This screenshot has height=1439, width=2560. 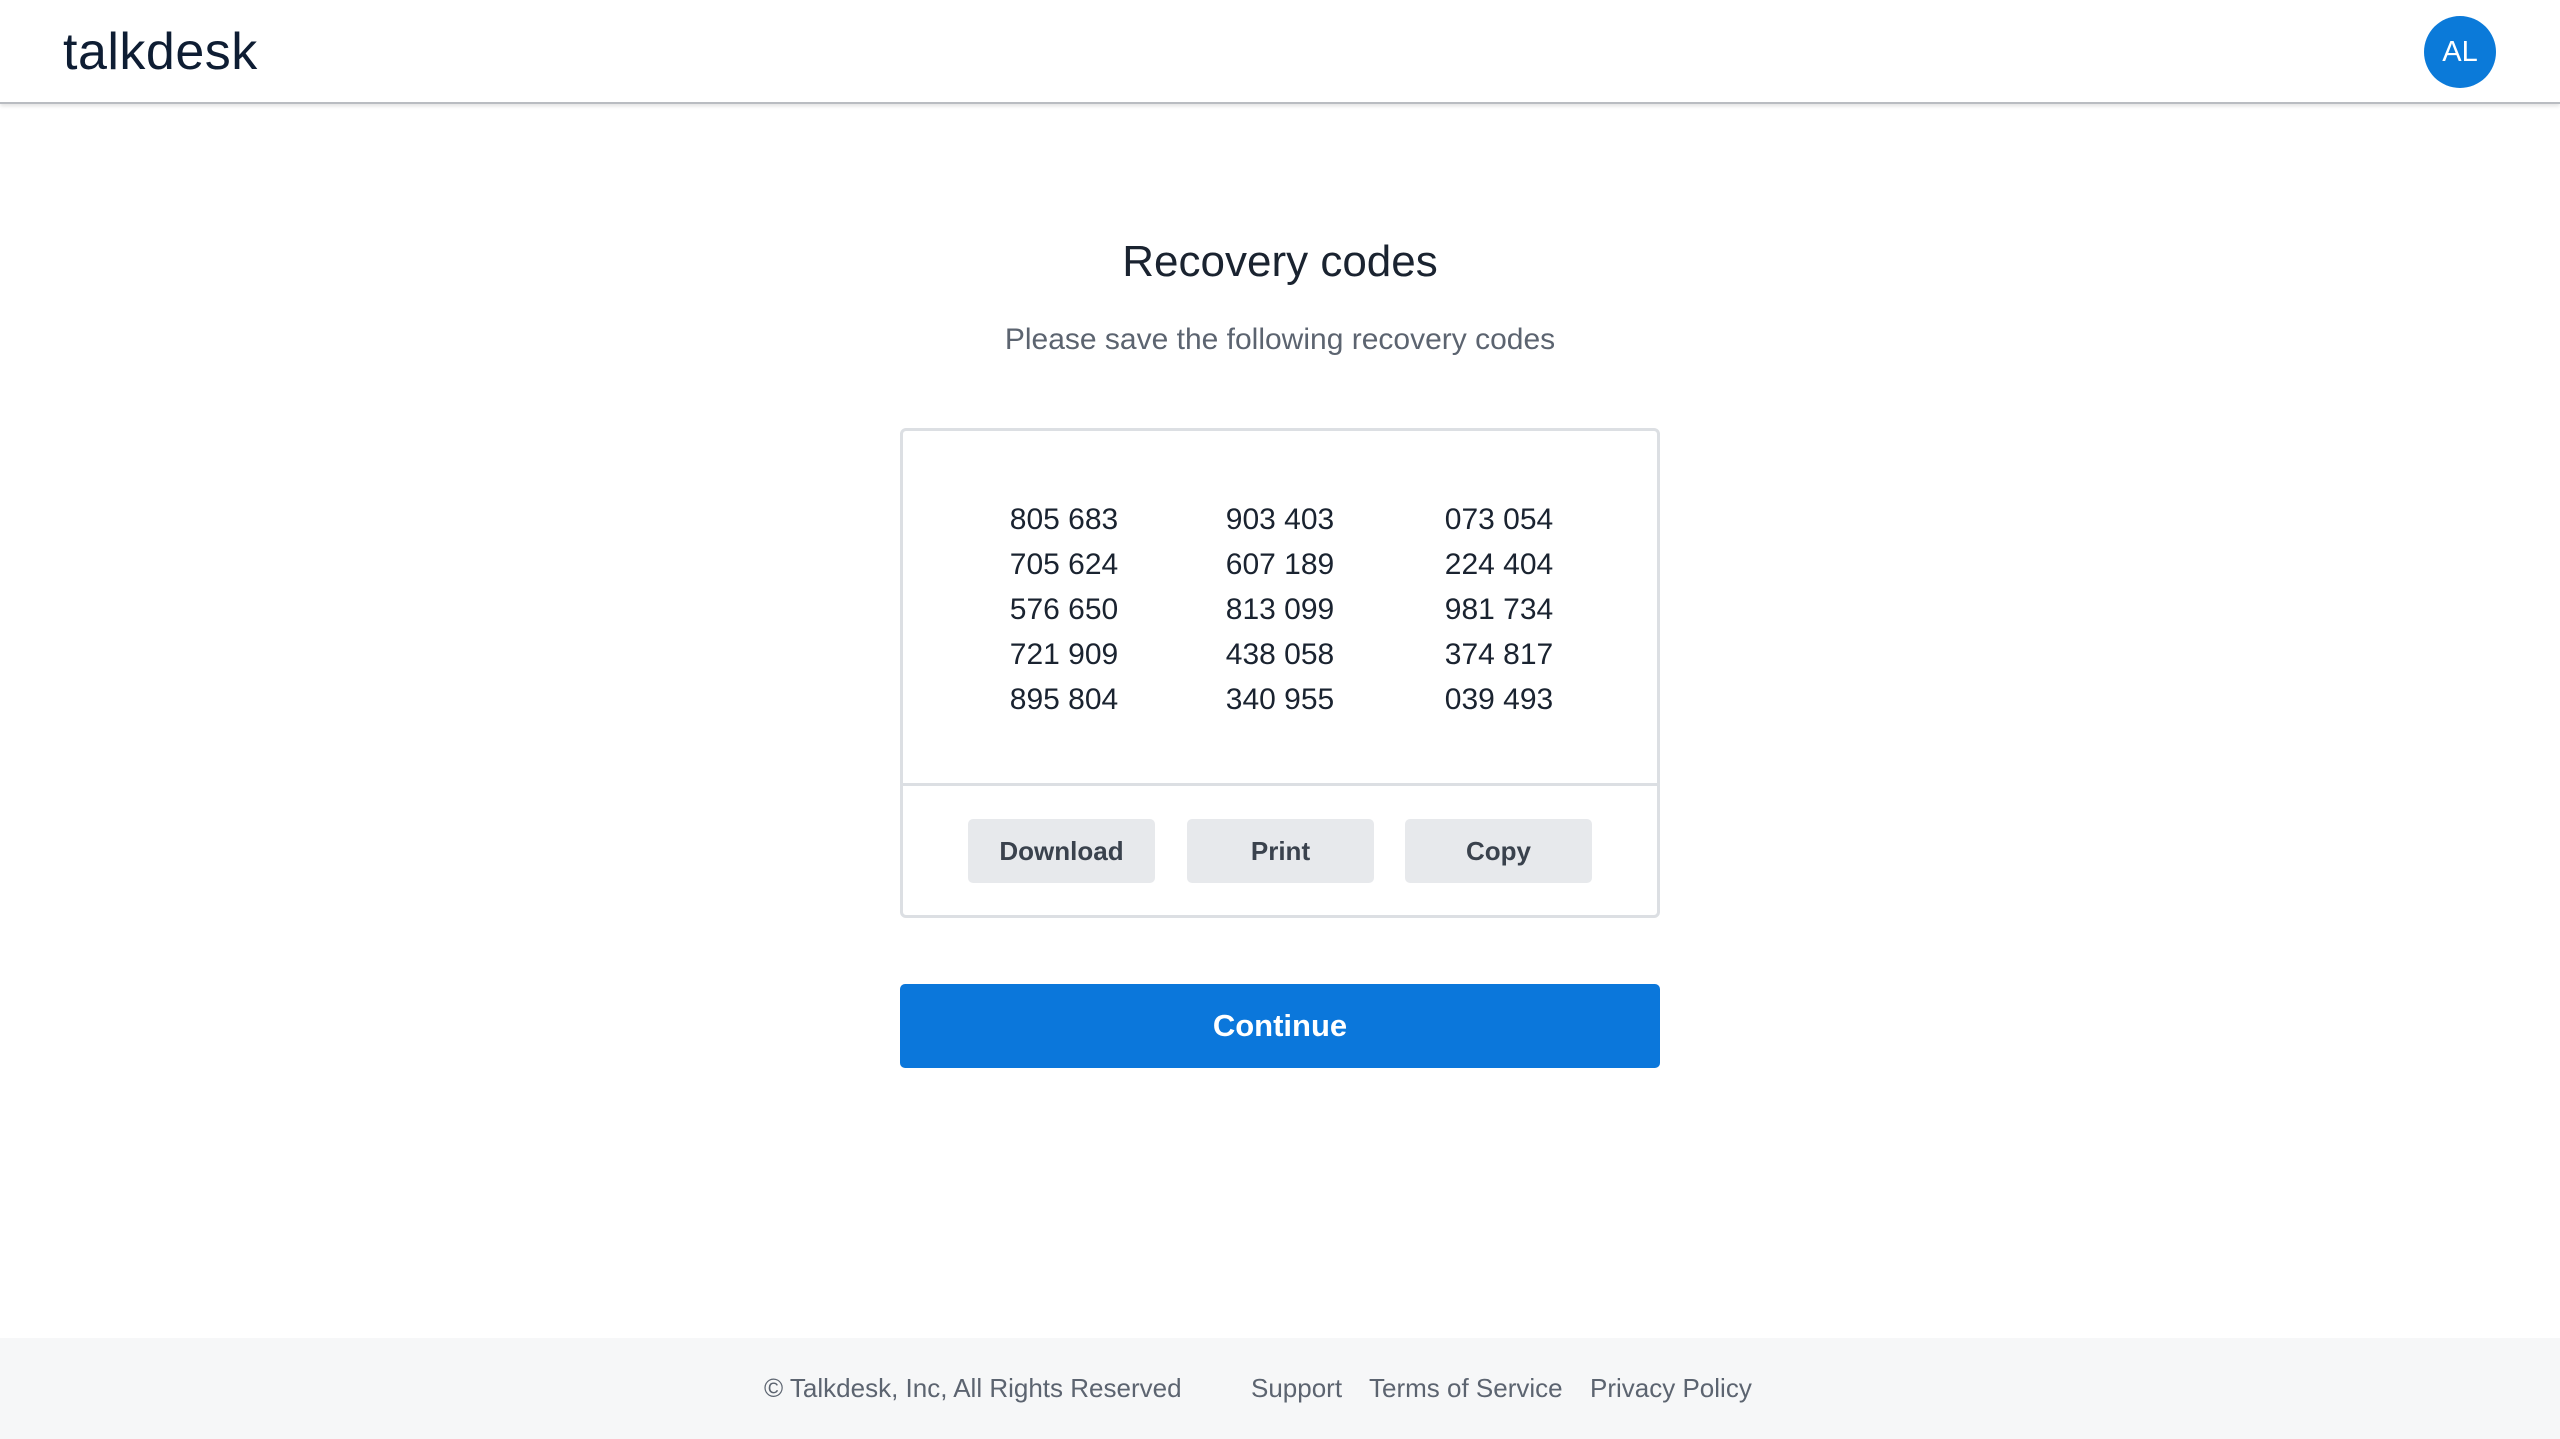 I want to click on print-button: Print, so click(x=1280, y=851).